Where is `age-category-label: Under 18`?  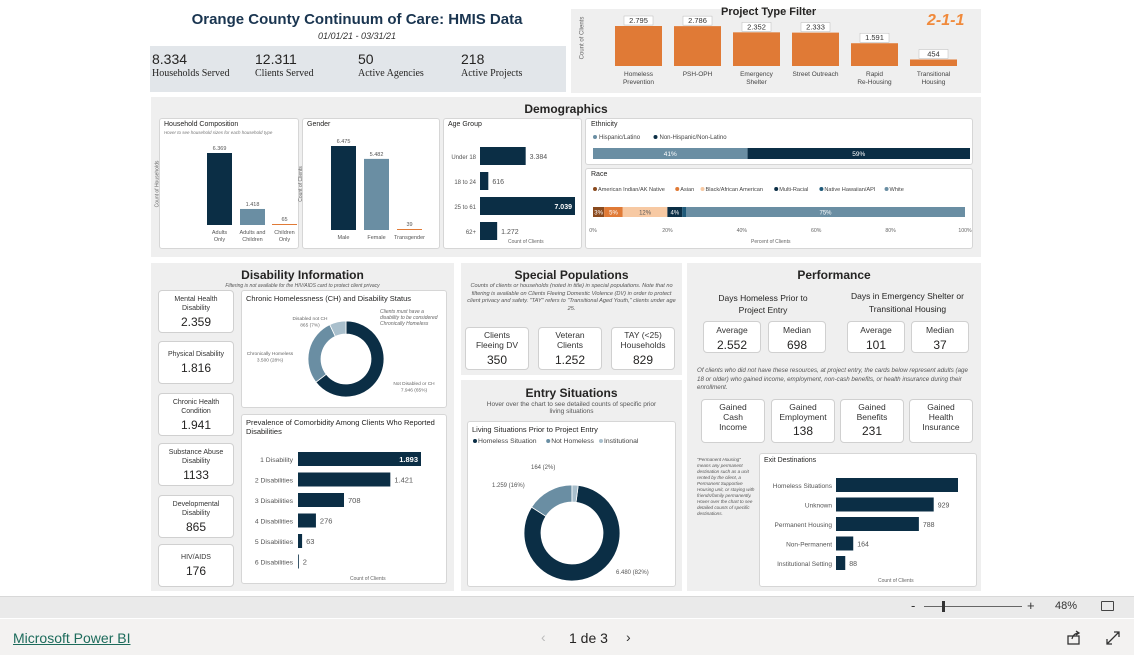
age-category-label: Under 18 is located at coordinates (463, 158).